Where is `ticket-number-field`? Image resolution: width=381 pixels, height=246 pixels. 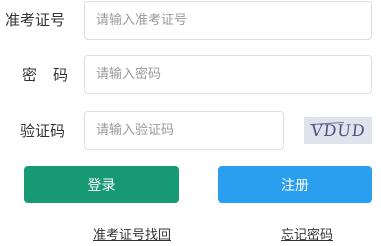
ticket-number-field is located at coordinates (228, 20).